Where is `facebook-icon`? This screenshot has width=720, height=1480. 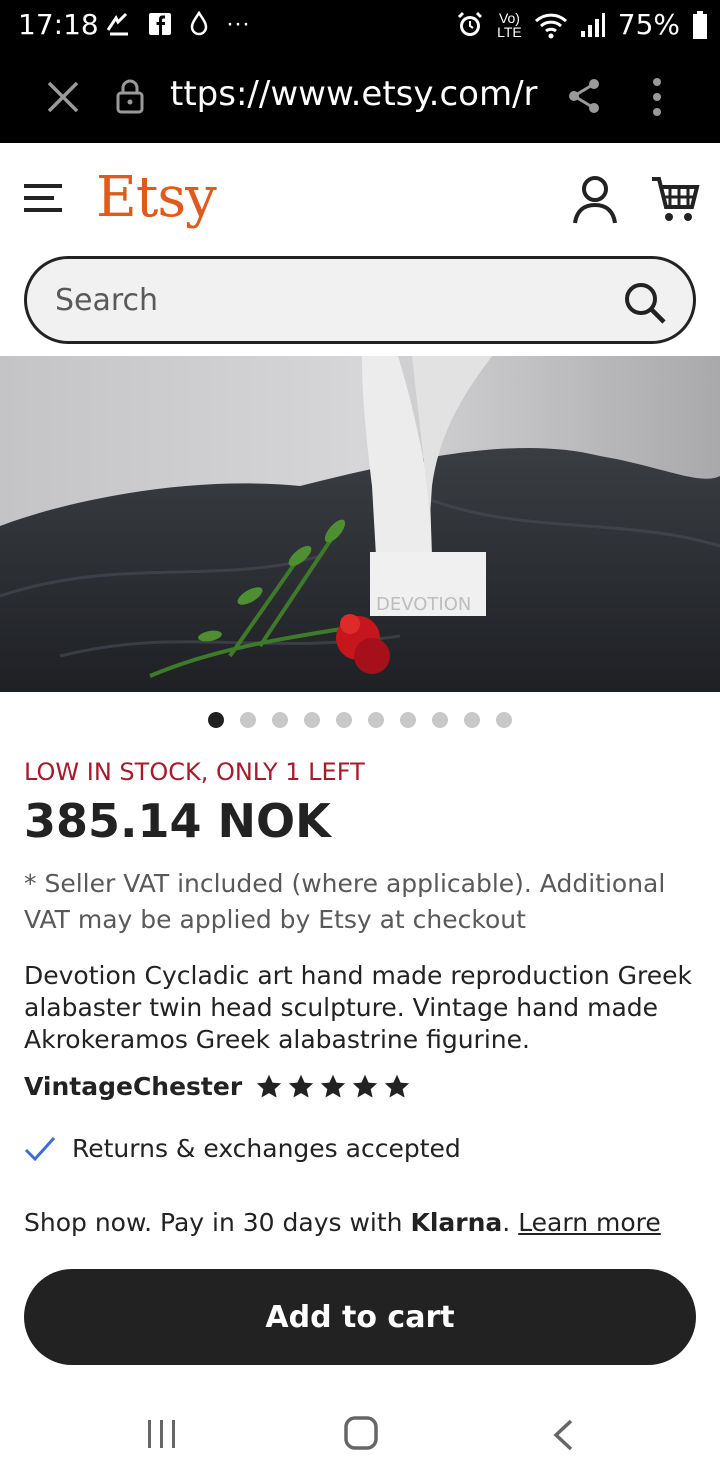
facebook-icon is located at coordinates (160, 24).